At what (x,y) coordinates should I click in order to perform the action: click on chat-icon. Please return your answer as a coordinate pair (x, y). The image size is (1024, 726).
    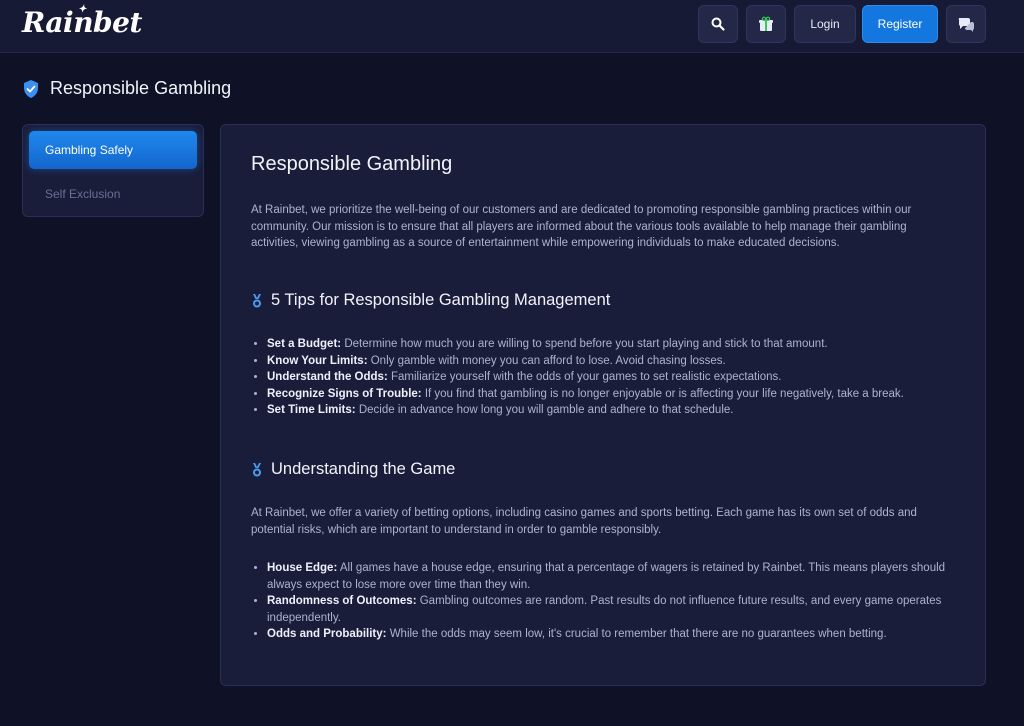
    Looking at the image, I should click on (966, 25).